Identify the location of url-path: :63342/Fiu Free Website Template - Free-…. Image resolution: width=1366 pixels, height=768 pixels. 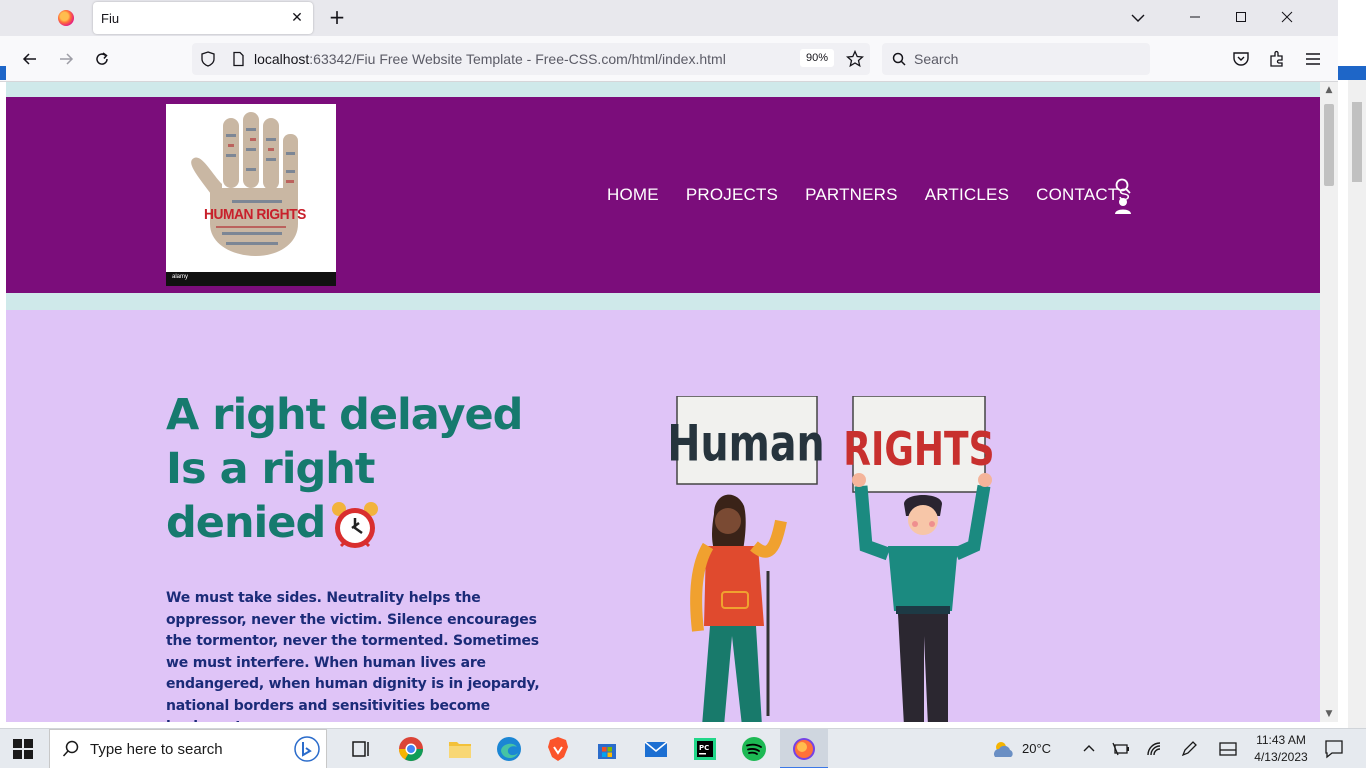
(517, 59).